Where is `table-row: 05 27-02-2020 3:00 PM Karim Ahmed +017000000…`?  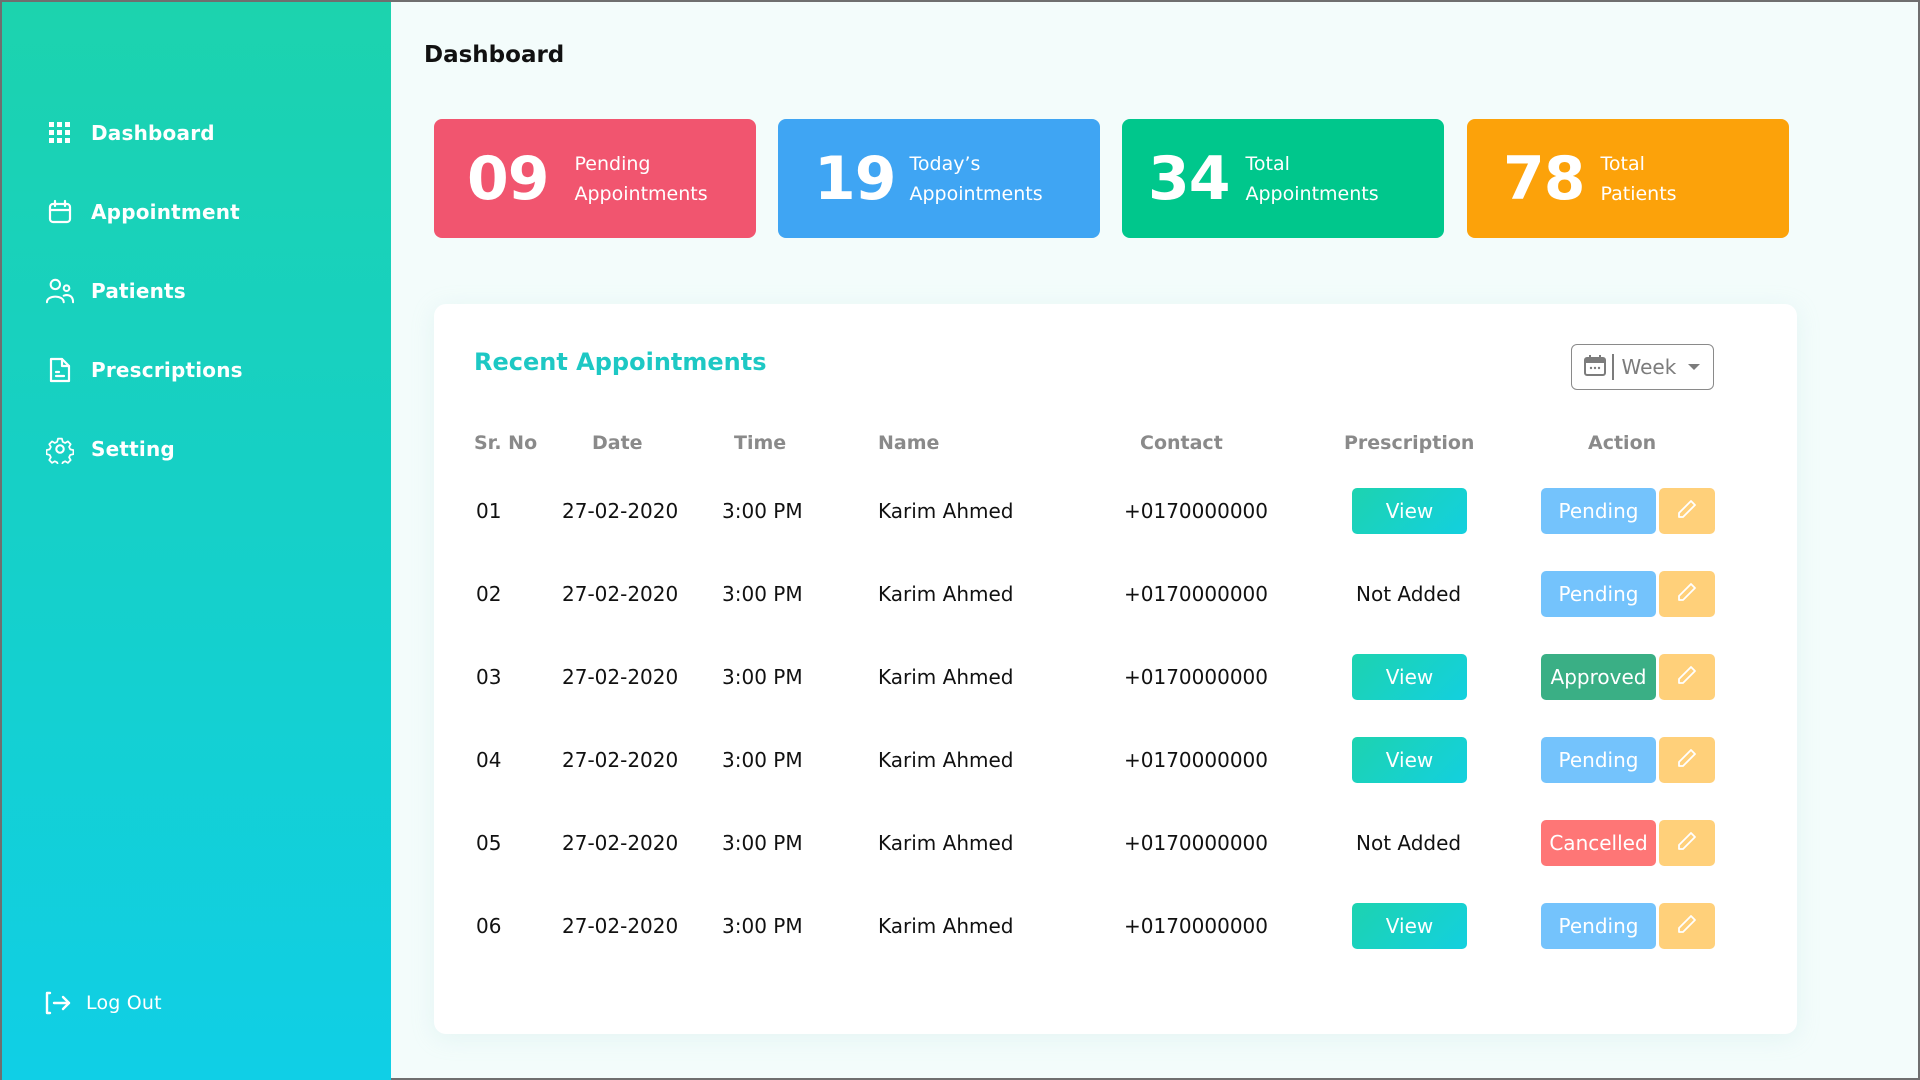
table-row: 05 27-02-2020 3:00 PM Karim Ahmed +017000000… is located at coordinates (1115, 843).